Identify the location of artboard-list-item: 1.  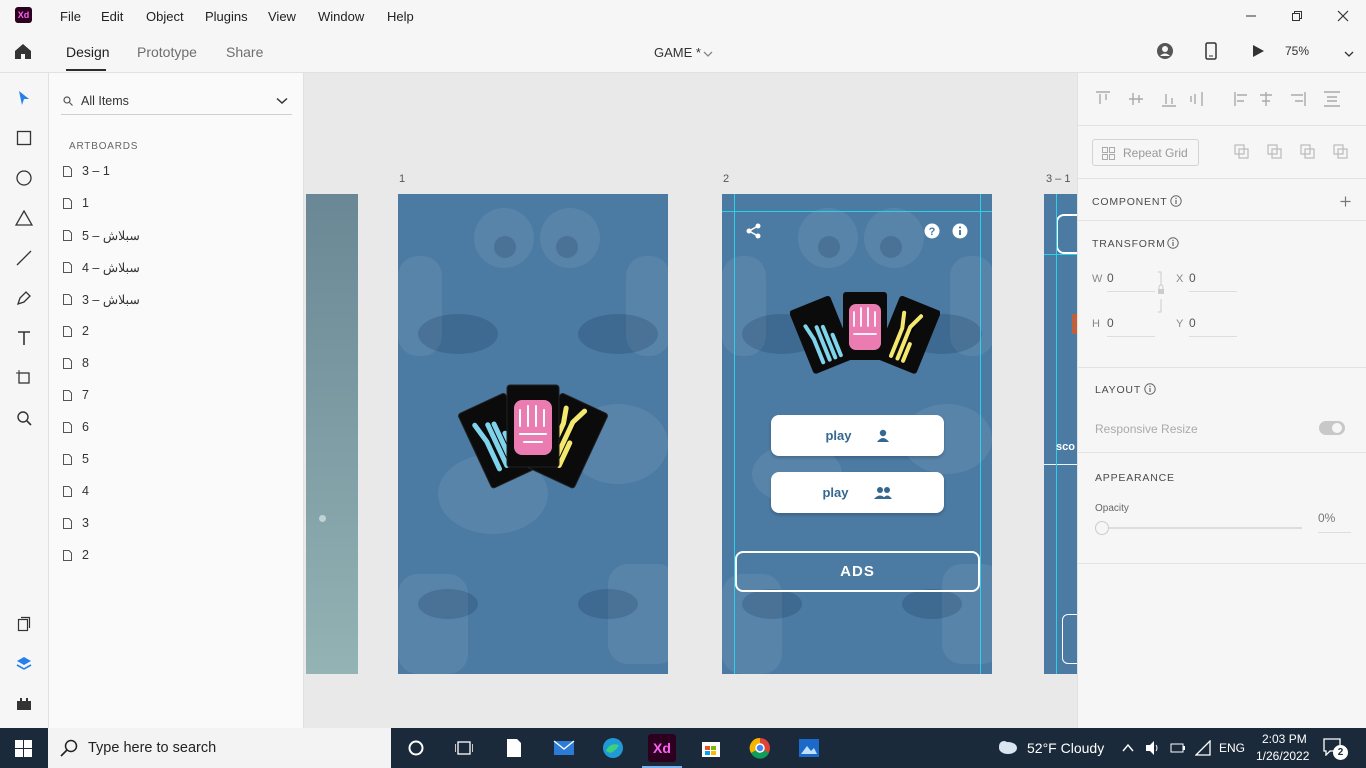
(76, 203).